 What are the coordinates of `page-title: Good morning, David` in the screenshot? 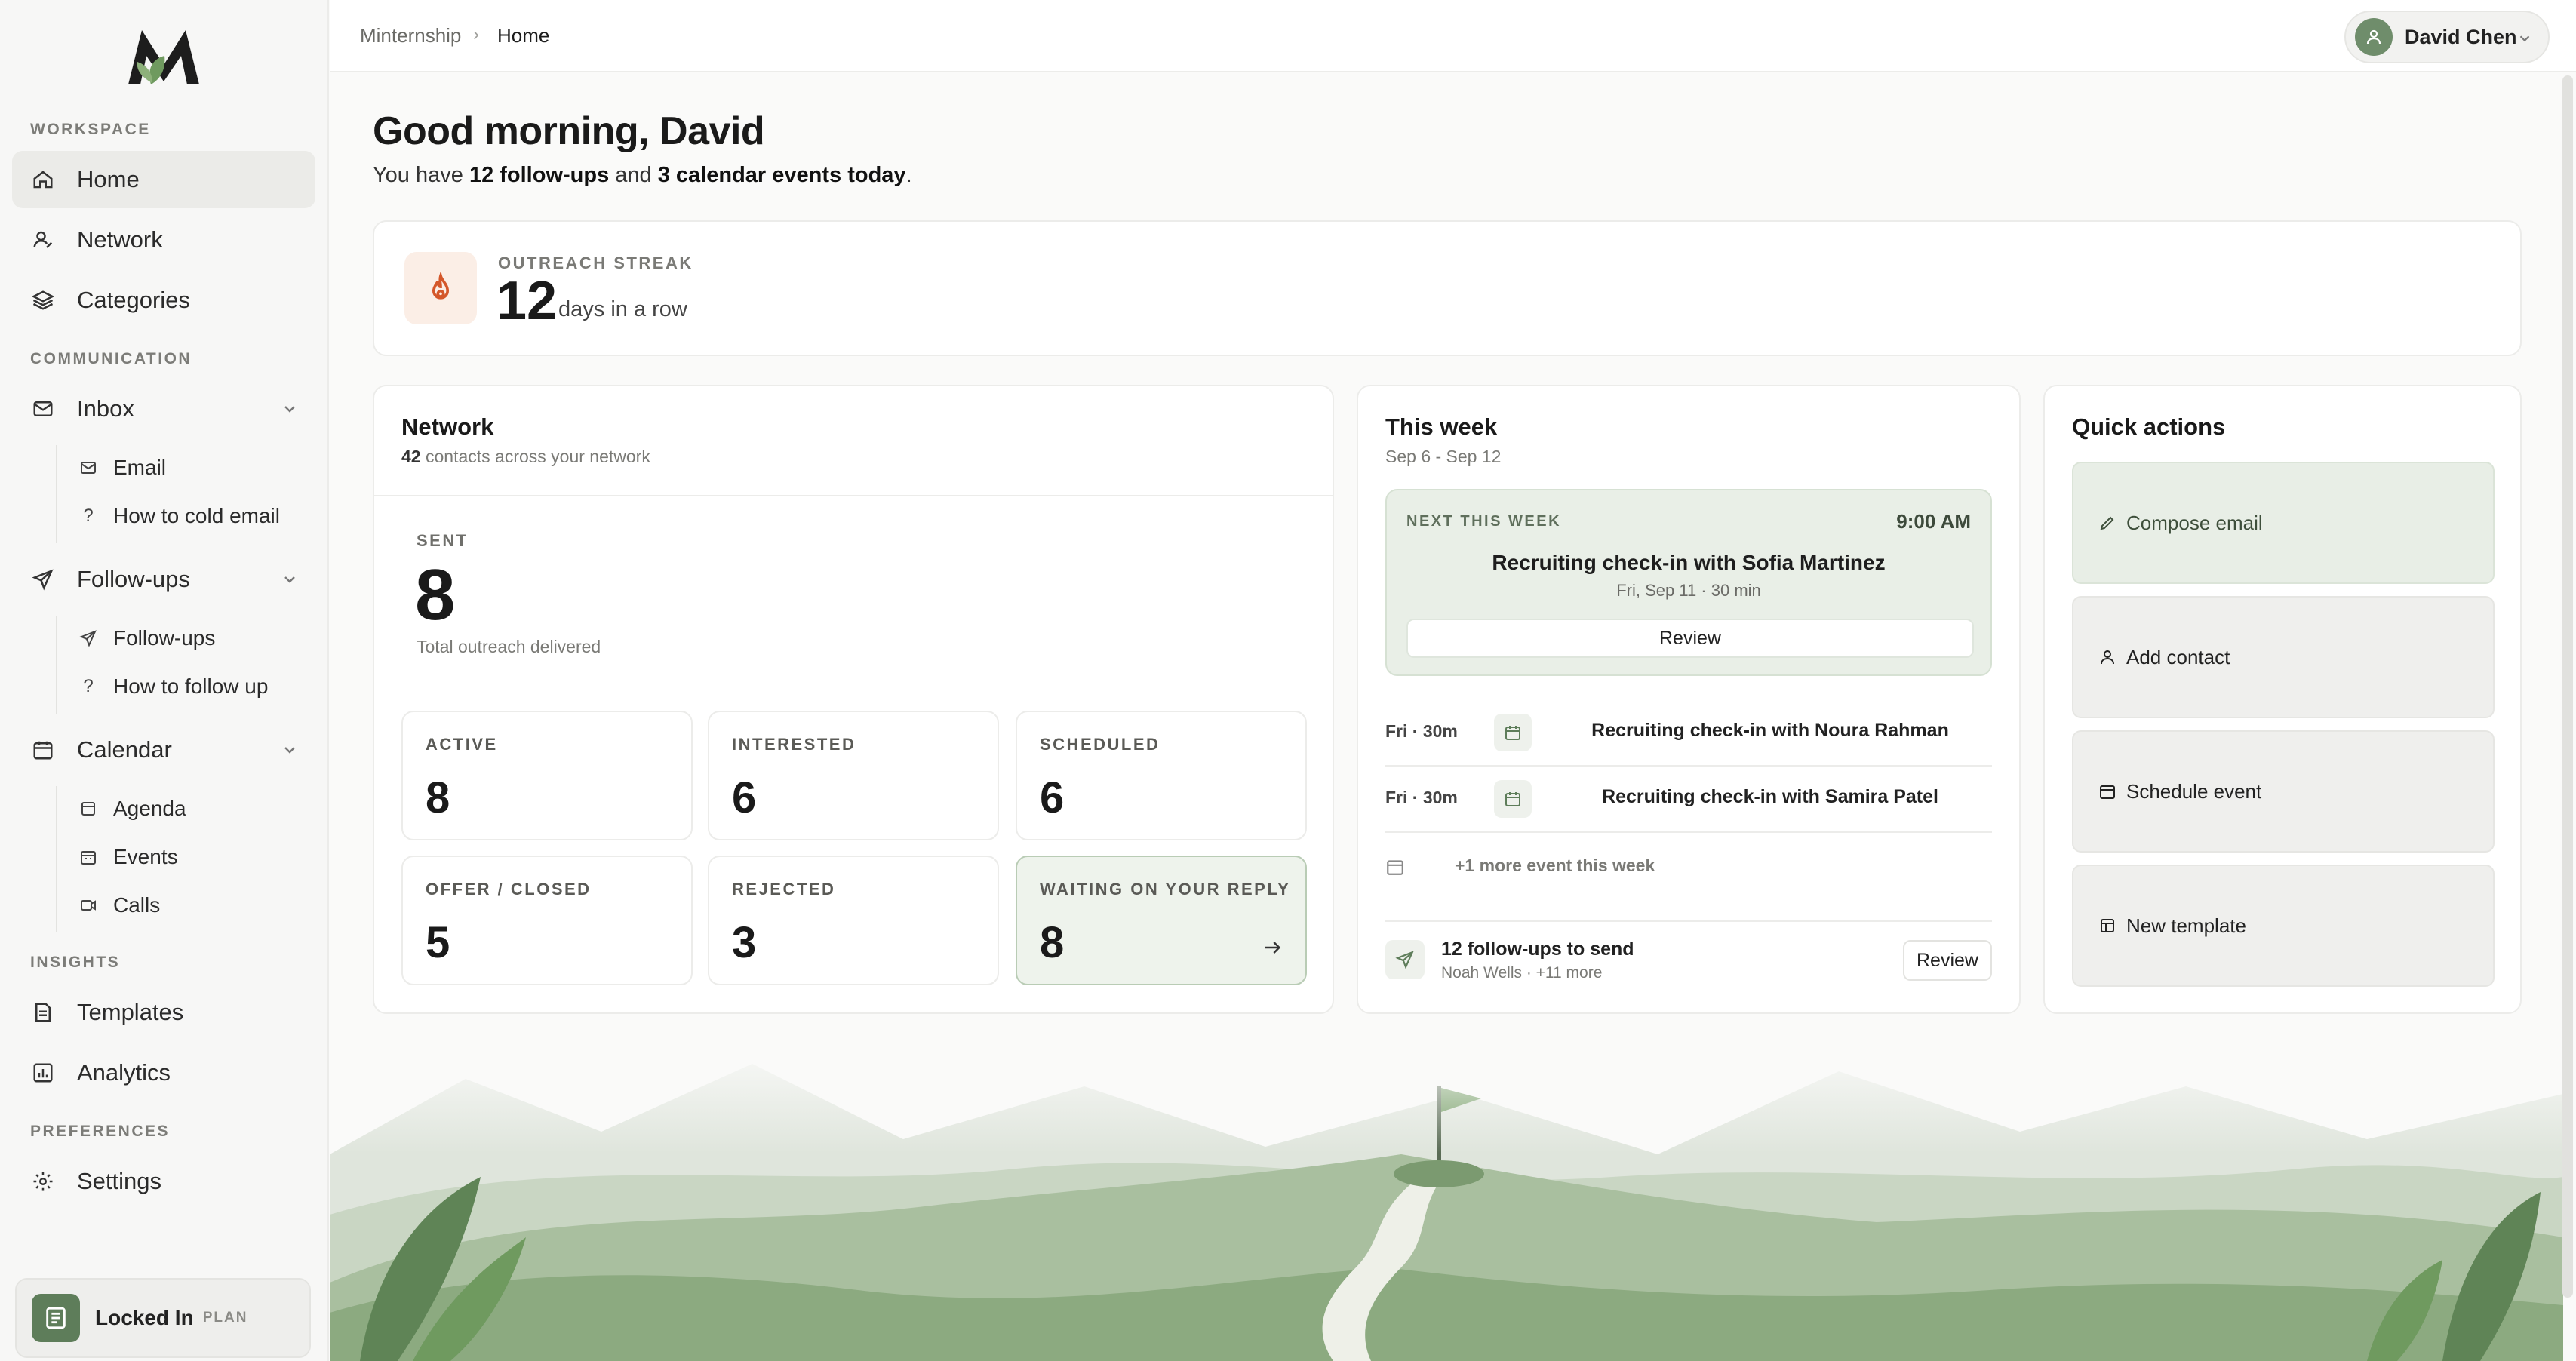 It's located at (569, 131).